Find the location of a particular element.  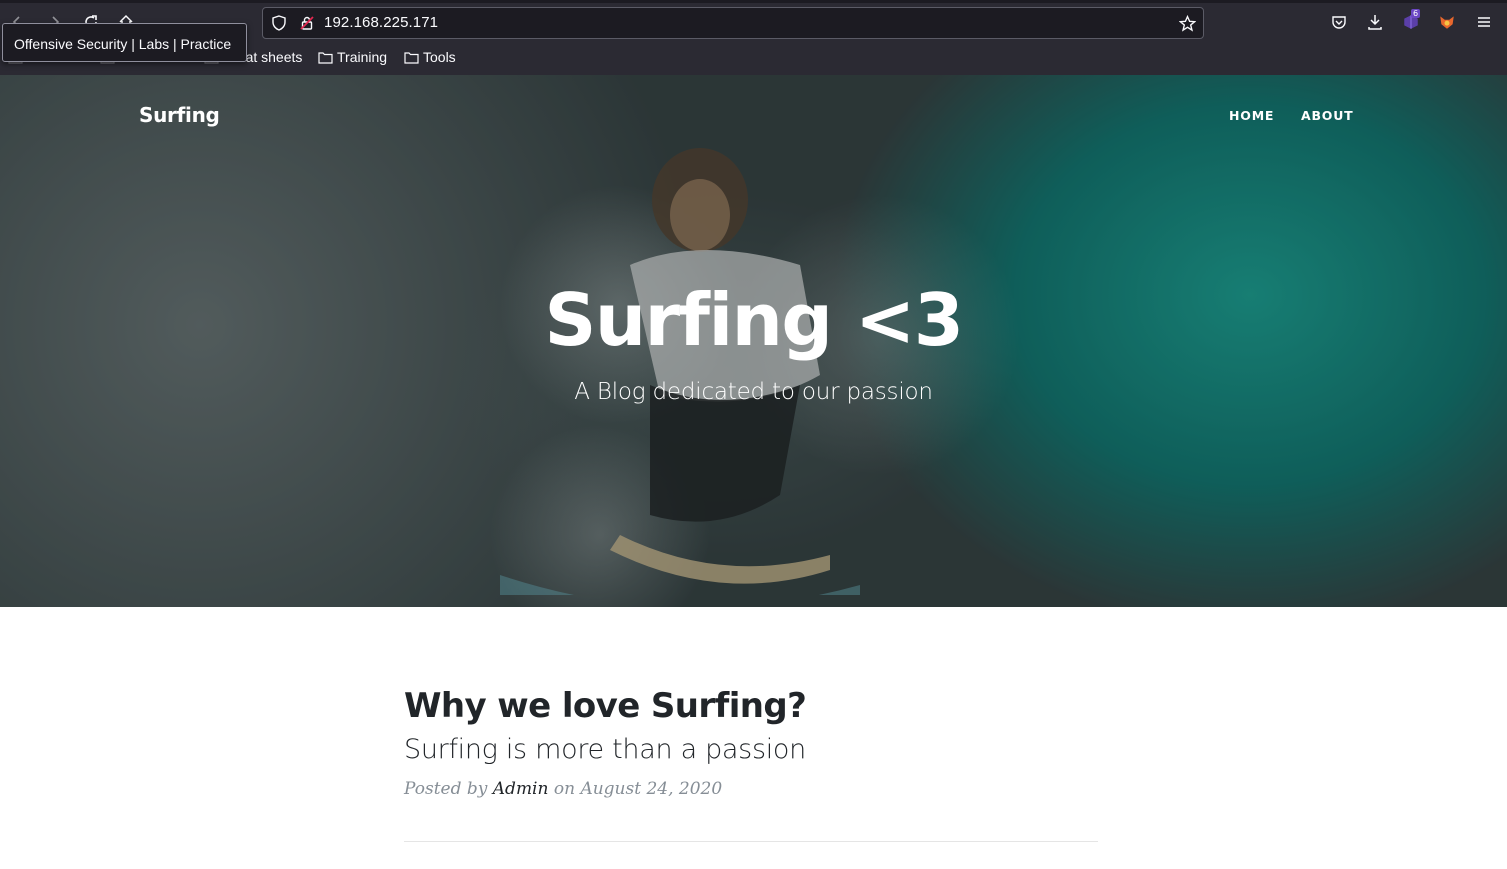

tab-tooltip: Offensive Security | Labs | Practice is located at coordinates (124, 42).